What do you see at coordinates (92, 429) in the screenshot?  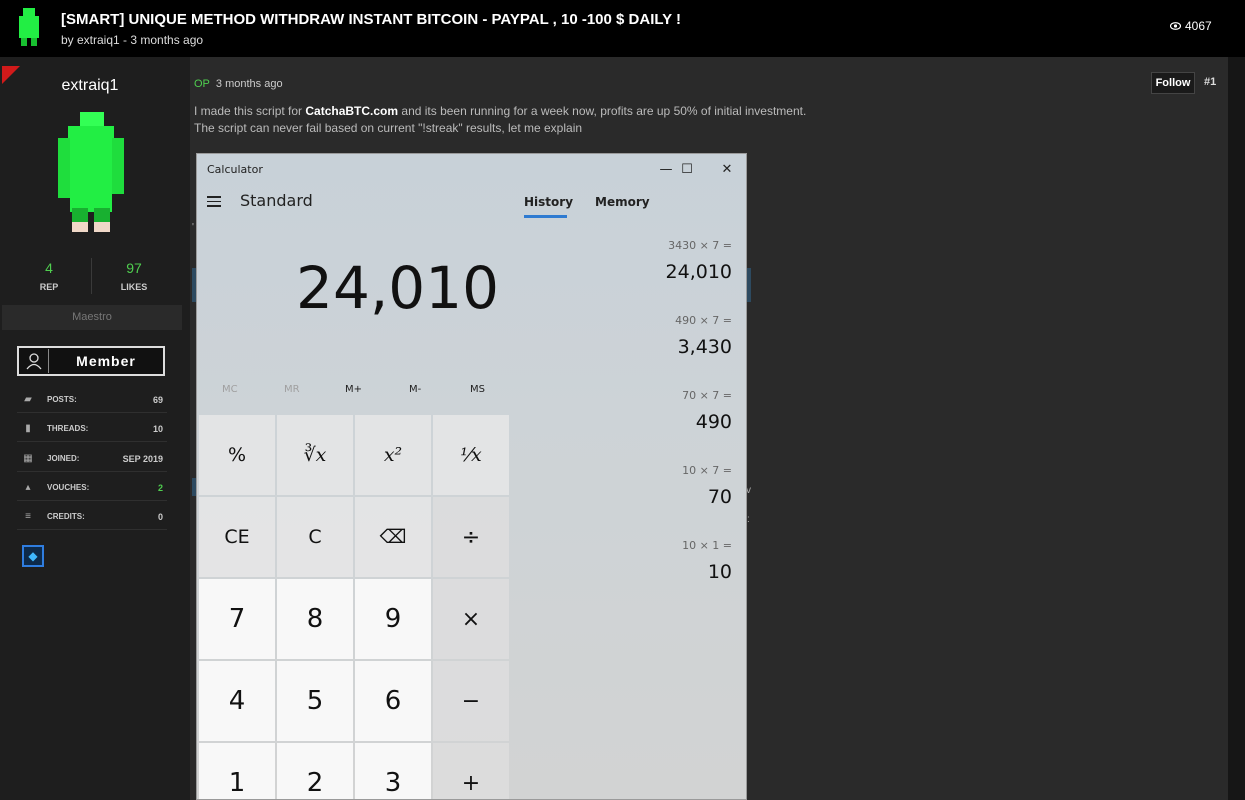 I see `stat-row-threads: ▮ THREADS: 10` at bounding box center [92, 429].